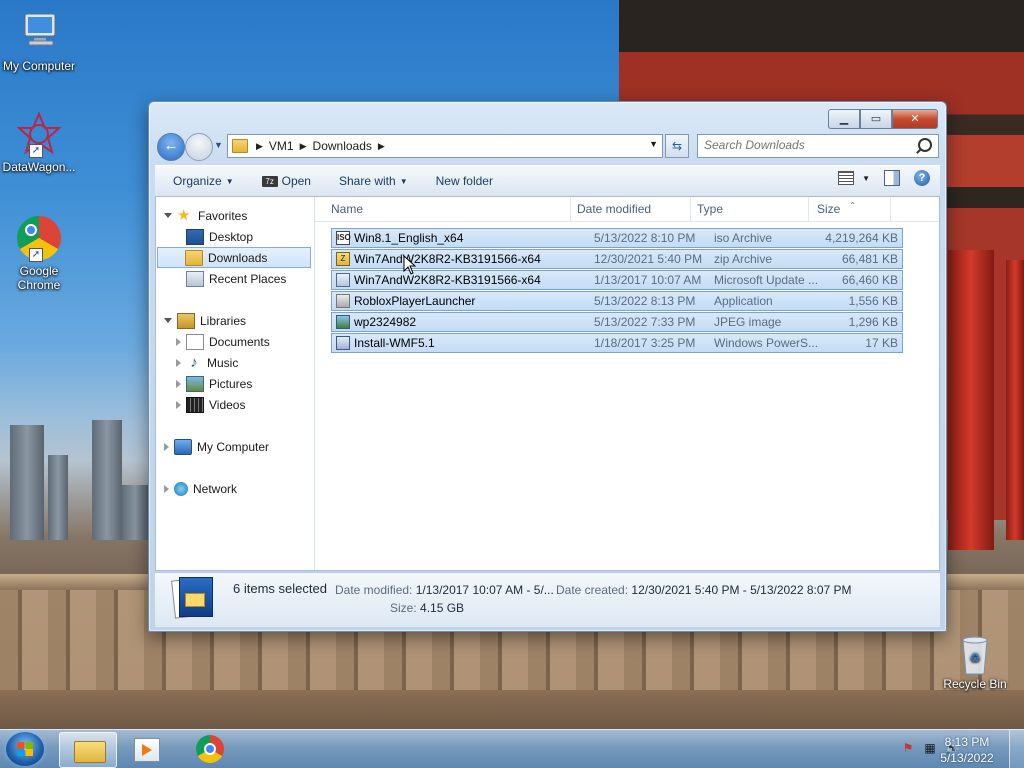 The width and height of the screenshot is (1024, 768). I want to click on share-with-button: Share with ▼, so click(373, 181).